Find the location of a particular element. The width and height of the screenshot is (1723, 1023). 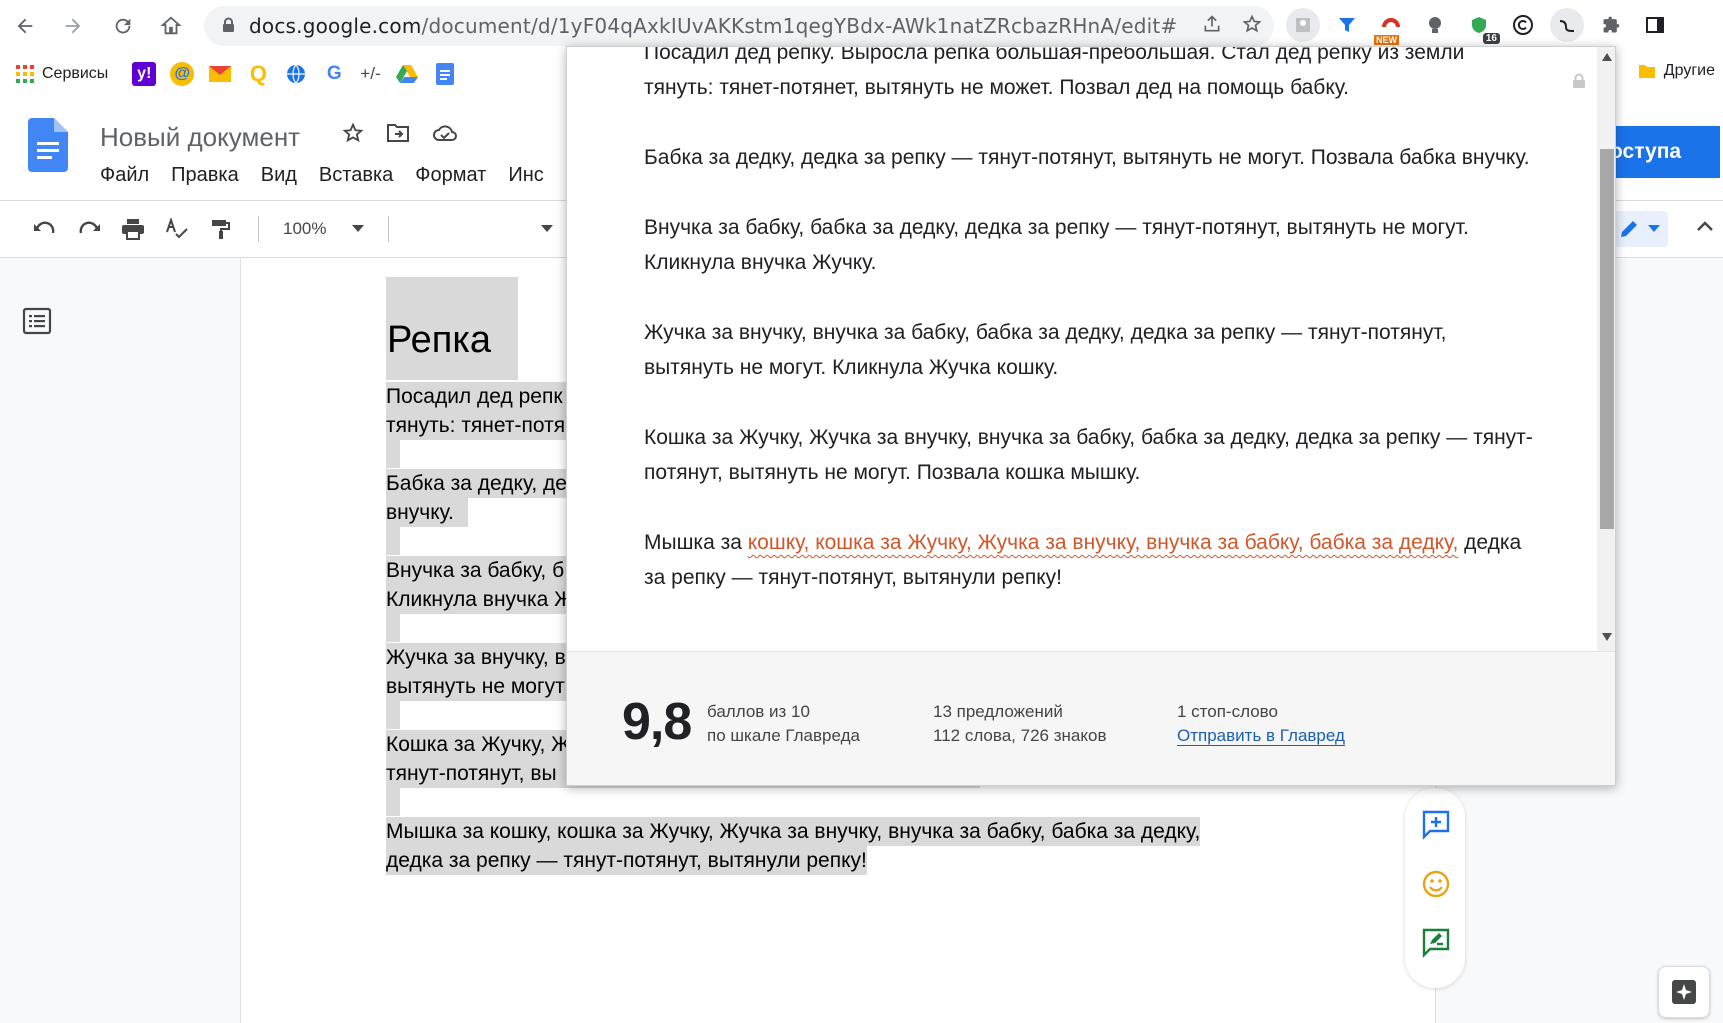

other-bookmarks: Другие is located at coordinates (1676, 71).